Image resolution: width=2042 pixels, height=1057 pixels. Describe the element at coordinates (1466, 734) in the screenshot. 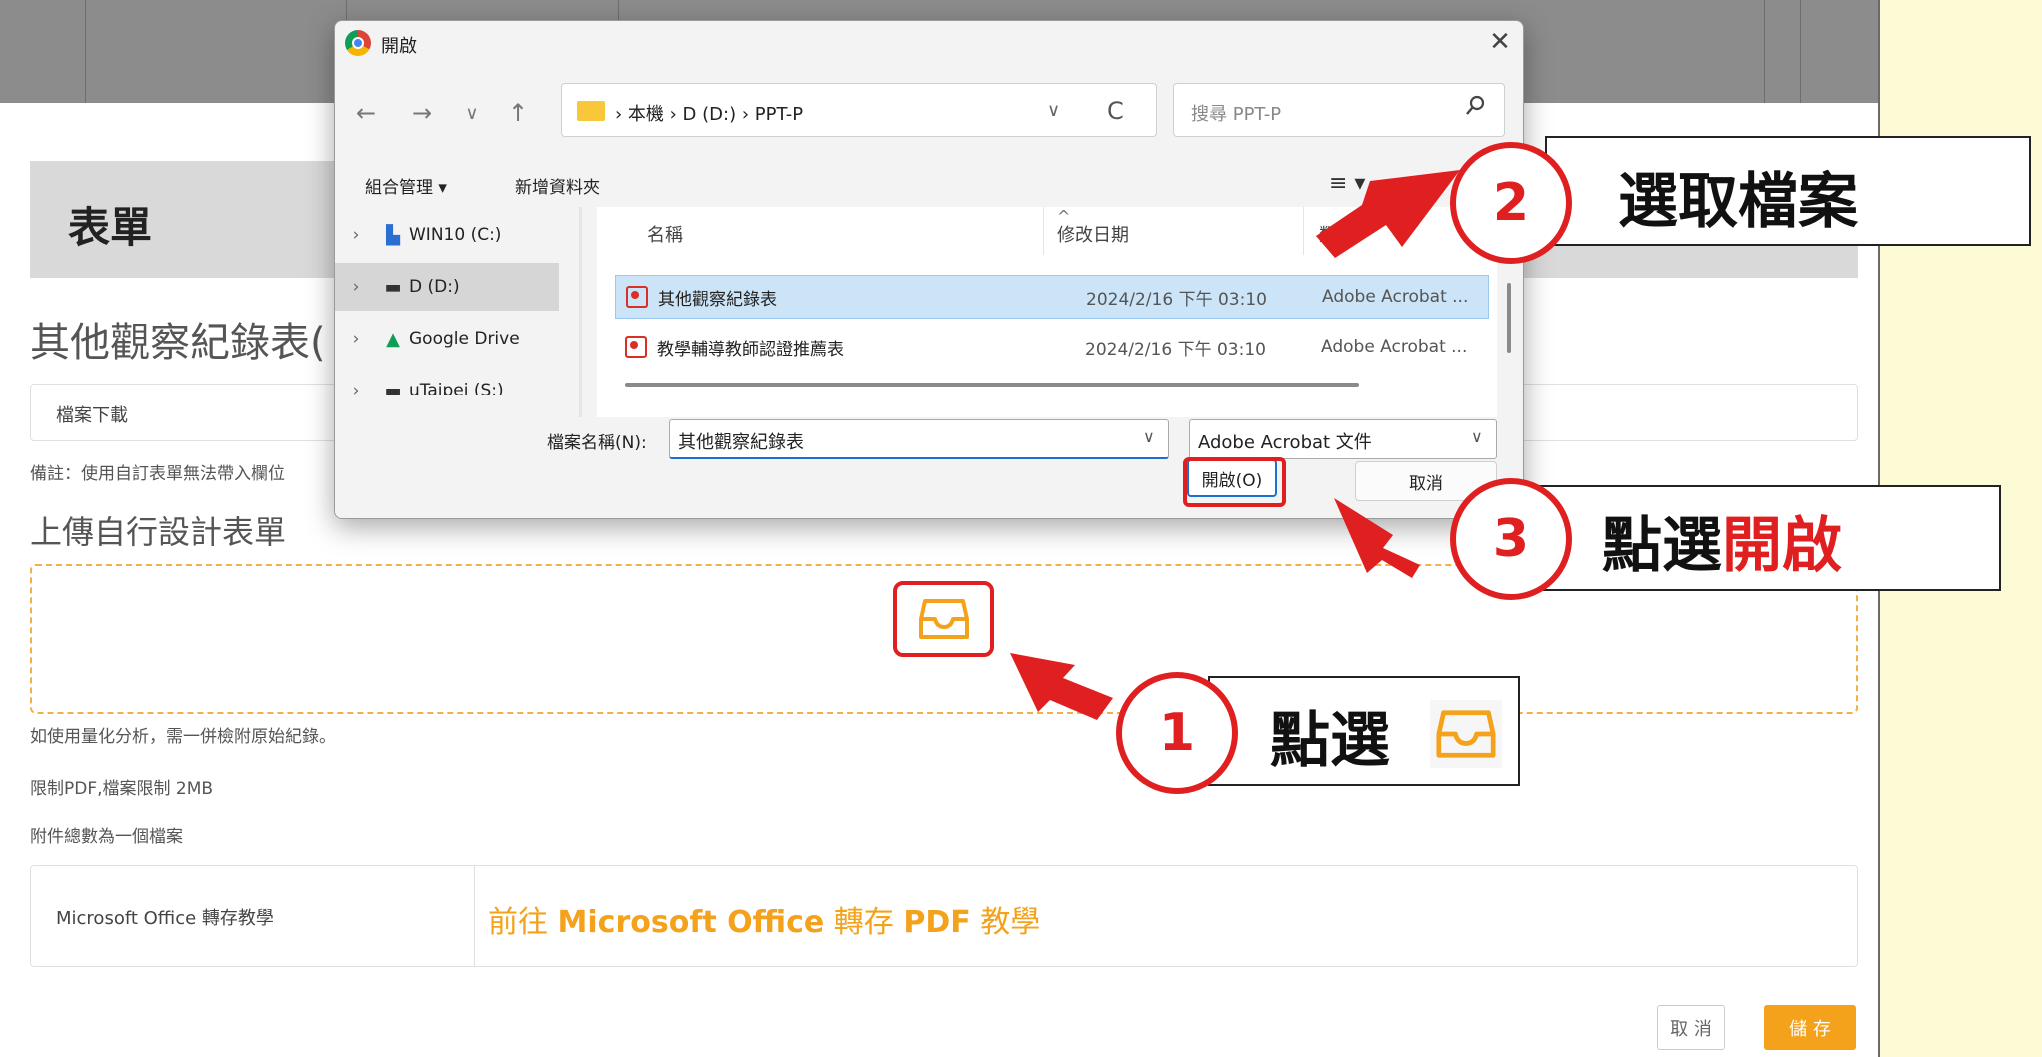

I see `inbox-icon` at that location.